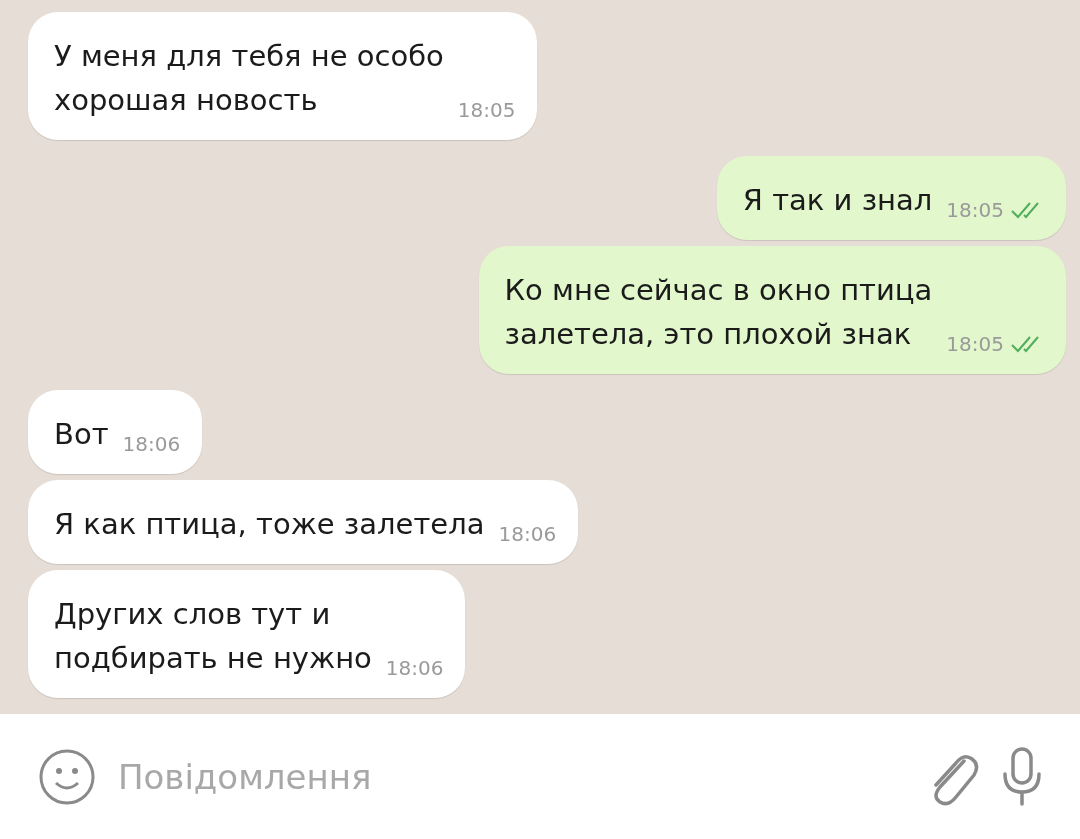  Describe the element at coordinates (67, 776) in the screenshot. I see `smiley-icon` at that location.